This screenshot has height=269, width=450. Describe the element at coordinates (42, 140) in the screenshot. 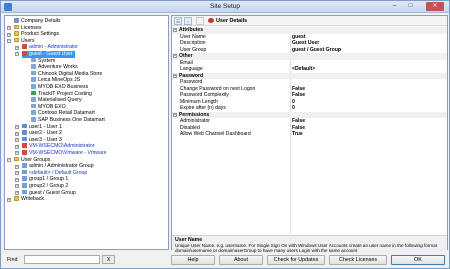

I see `tree-item-user3: user3 - User 3` at that location.